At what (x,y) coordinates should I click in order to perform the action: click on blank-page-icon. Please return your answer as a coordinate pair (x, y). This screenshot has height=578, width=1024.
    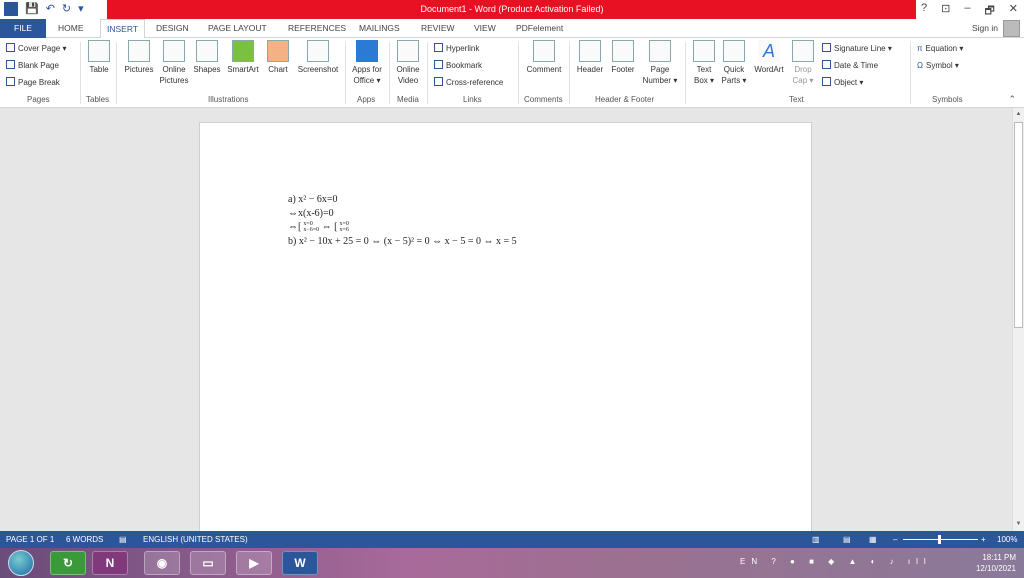
    Looking at the image, I should click on (10, 64).